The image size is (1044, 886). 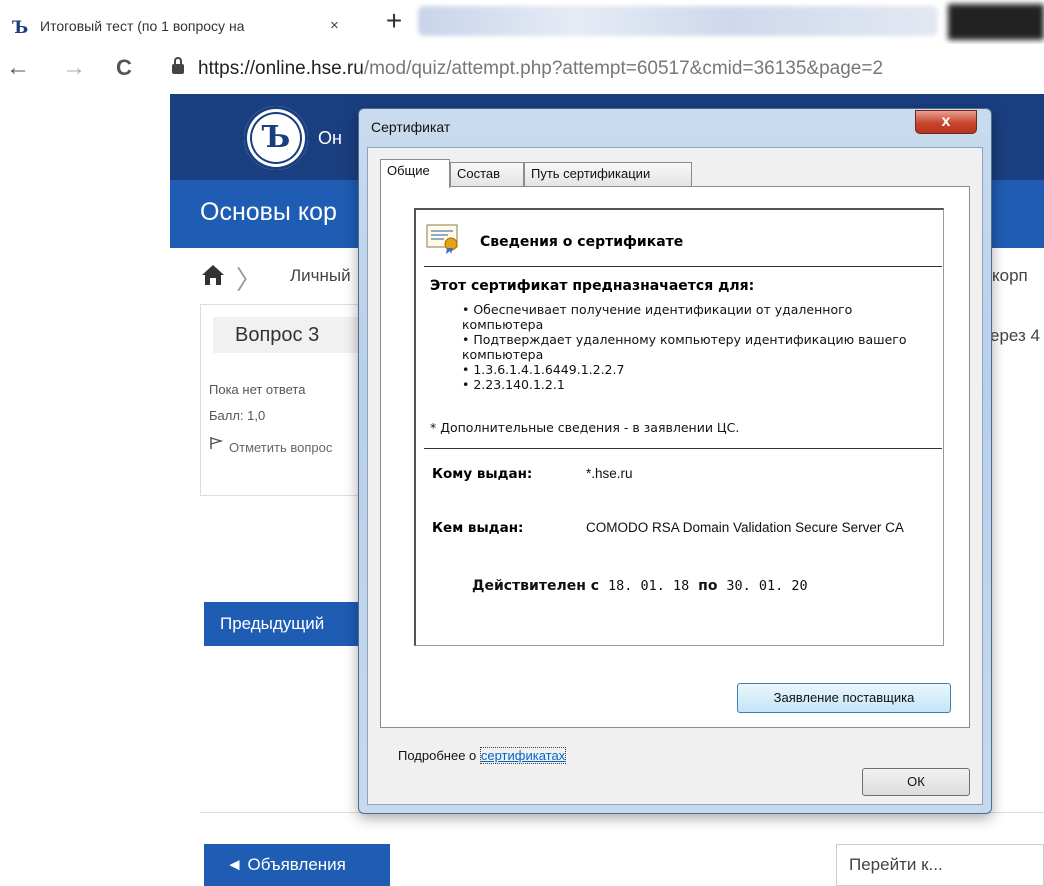 I want to click on browser-tab-bar: Ъ Итоговый тест (по 1 вопросу на × +, so click(x=522, y=22).